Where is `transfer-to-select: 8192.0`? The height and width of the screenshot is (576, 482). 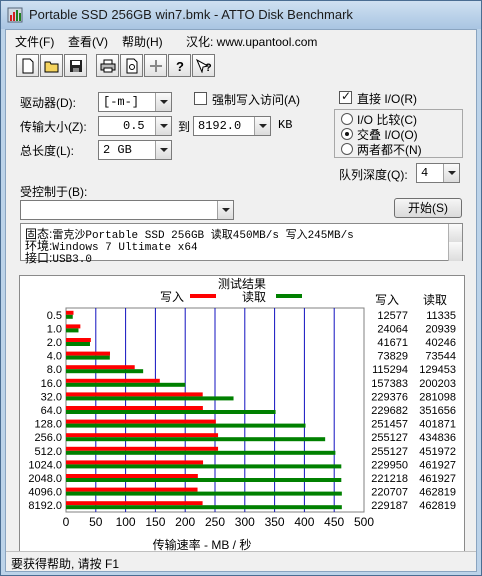
transfer-to-select: 8192.0 is located at coordinates (232, 126).